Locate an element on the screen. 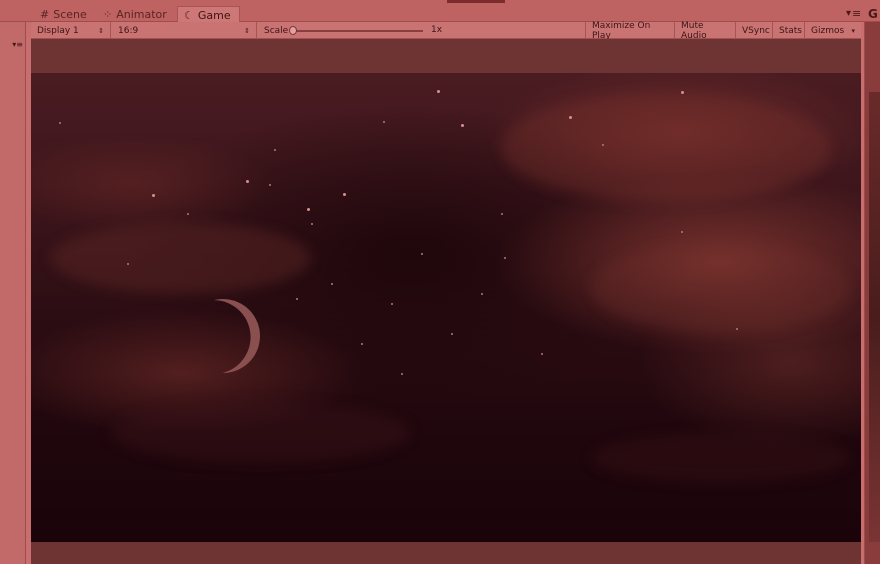 This screenshot has height=564, width=880. display-dropdown: Display 1 ⇕ is located at coordinates (71, 30).